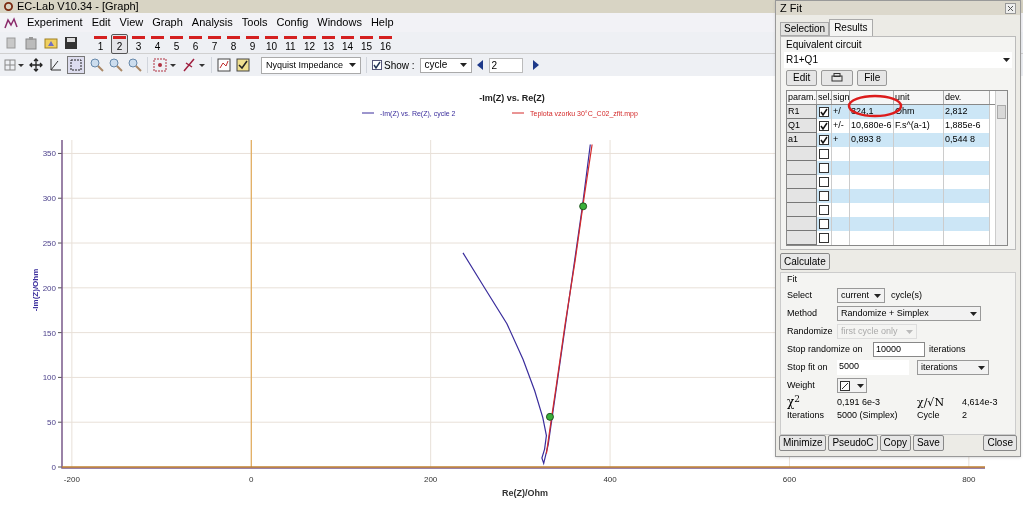 Image resolution: width=1023 pixels, height=512 pixels. What do you see at coordinates (97, 65) in the screenshot?
I see `zoom-in-icon` at bounding box center [97, 65].